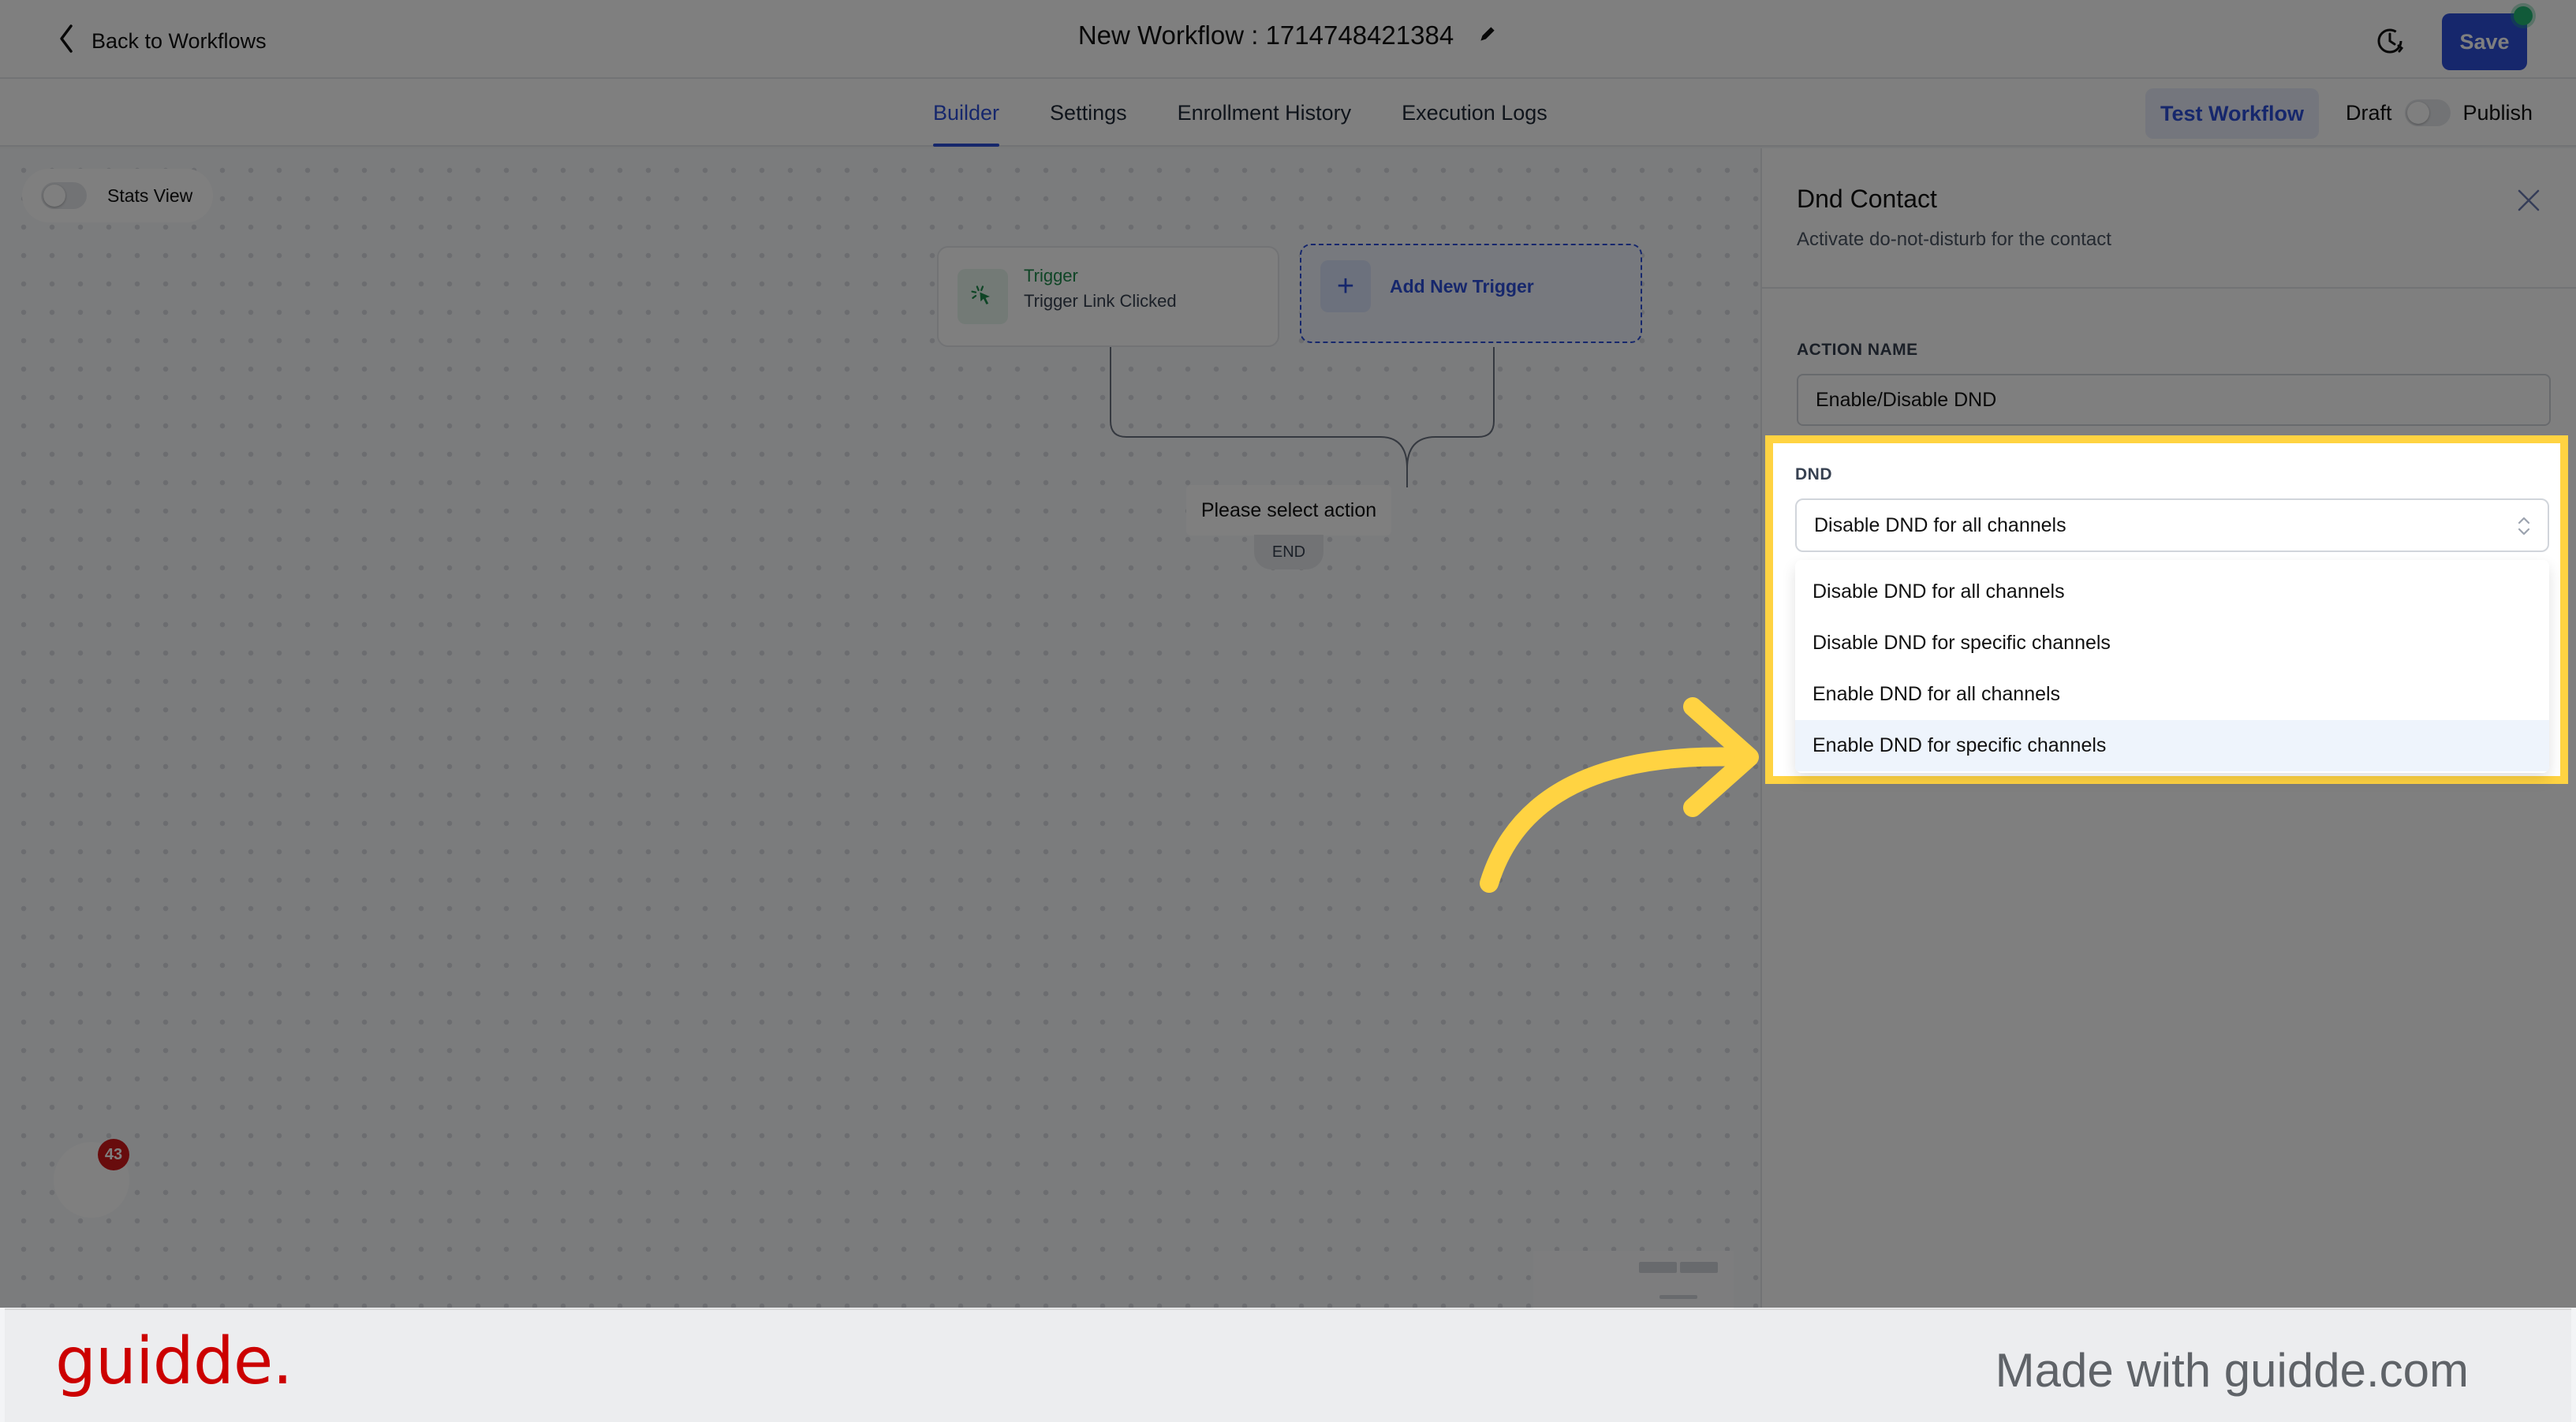  I want to click on dnd-option-disable-specific: Disable DND for specific channels, so click(2172, 643).